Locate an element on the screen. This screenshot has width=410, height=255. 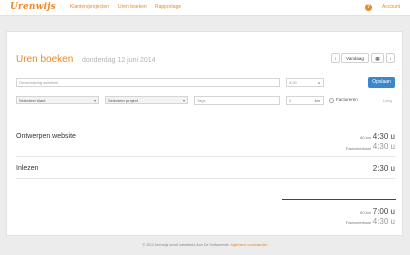
page-title: Uren boeken is located at coordinates (45, 59).